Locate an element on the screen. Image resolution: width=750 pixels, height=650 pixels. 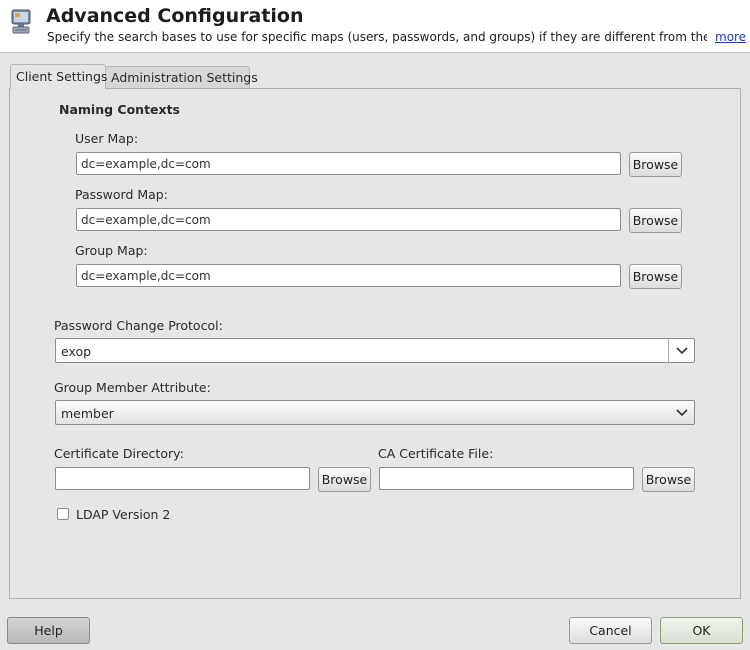
certificate-directory-browse-button: Browse is located at coordinates (344, 479).